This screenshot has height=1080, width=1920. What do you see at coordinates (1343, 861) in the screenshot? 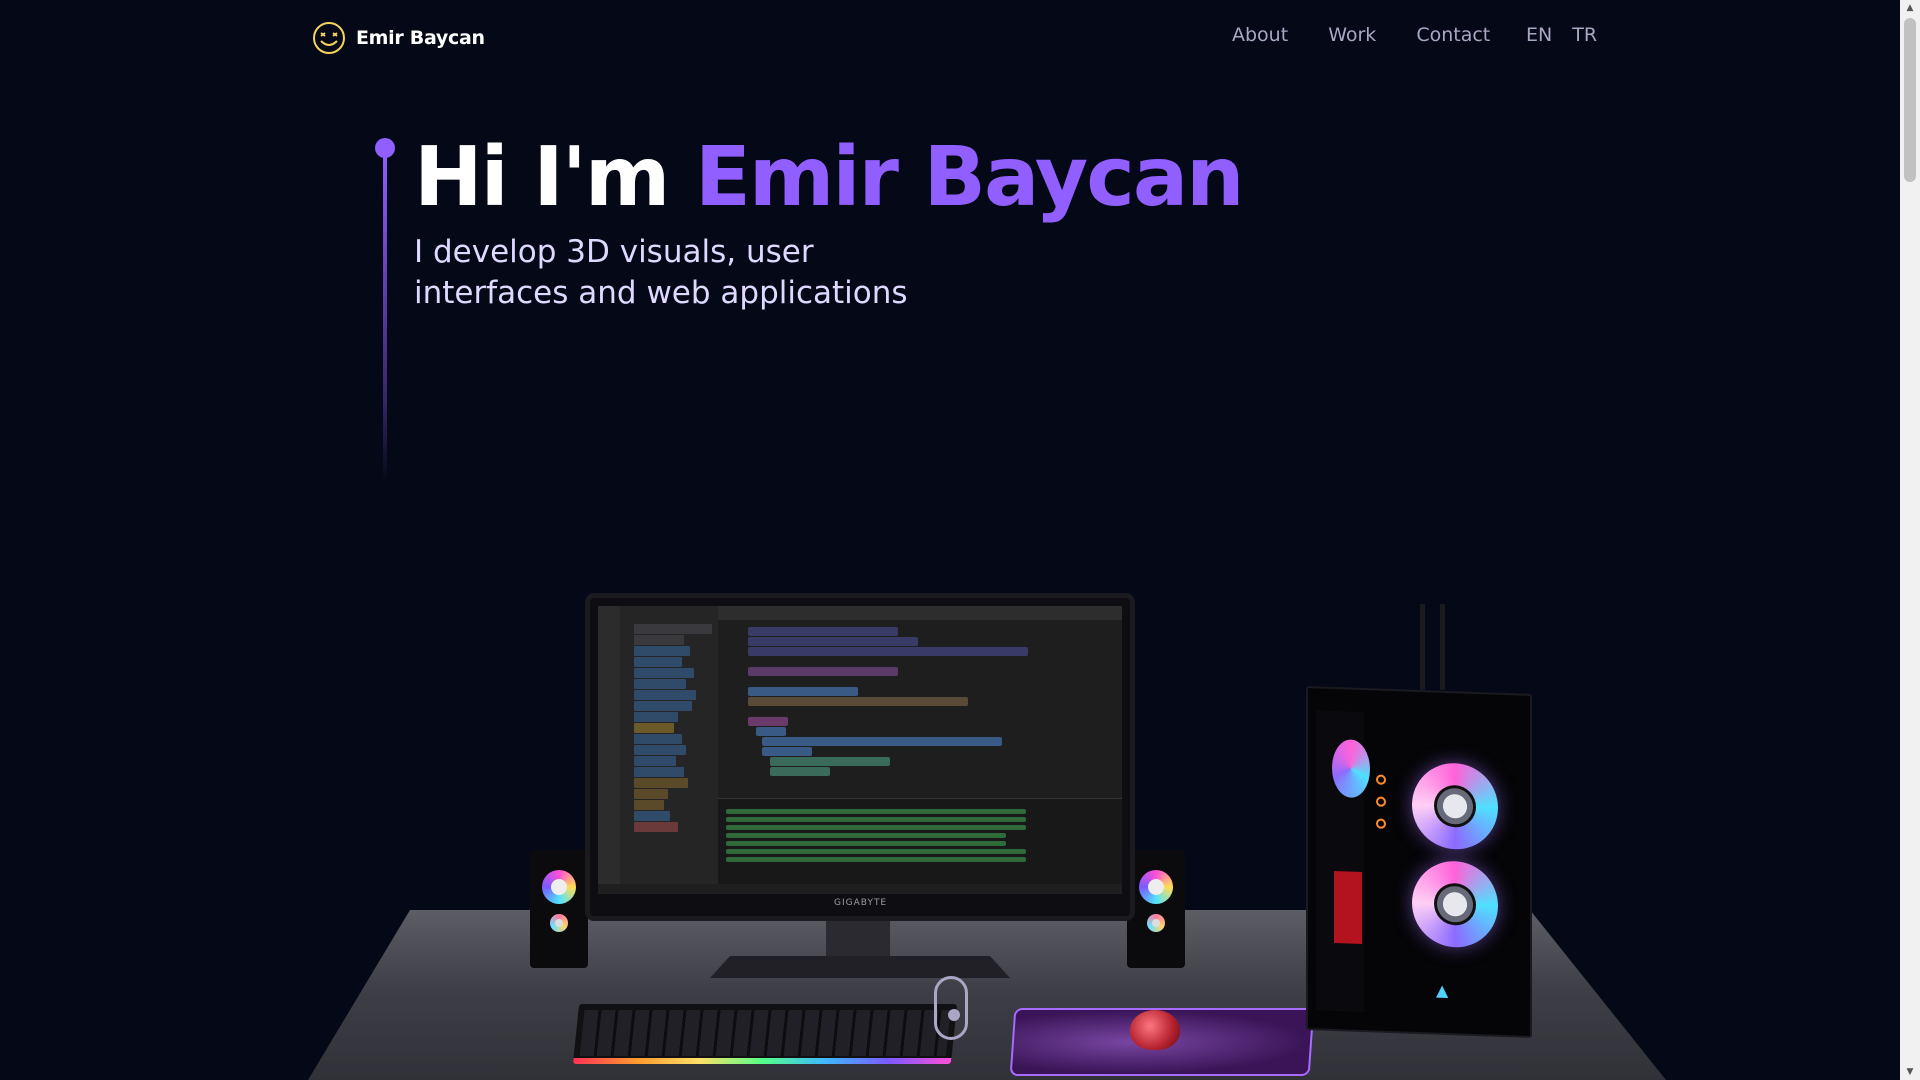
I see `pc-side-glass` at bounding box center [1343, 861].